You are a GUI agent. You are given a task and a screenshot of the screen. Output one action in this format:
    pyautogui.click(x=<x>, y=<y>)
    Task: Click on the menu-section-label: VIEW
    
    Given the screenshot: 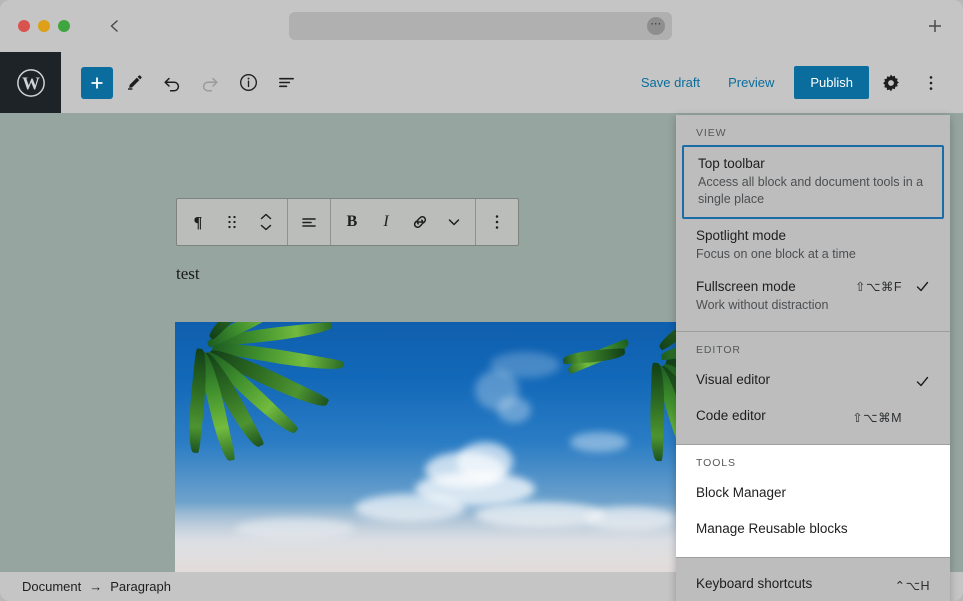 What is the action you would take?
    pyautogui.click(x=711, y=133)
    